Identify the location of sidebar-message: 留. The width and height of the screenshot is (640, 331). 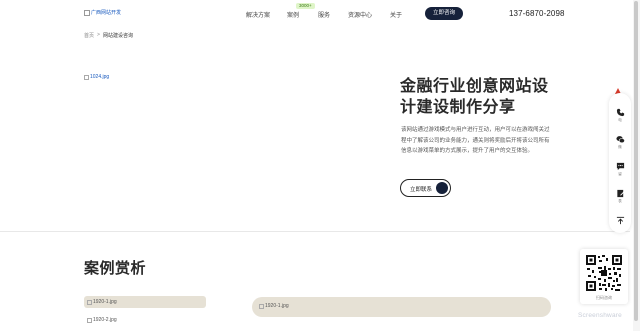
(620, 169).